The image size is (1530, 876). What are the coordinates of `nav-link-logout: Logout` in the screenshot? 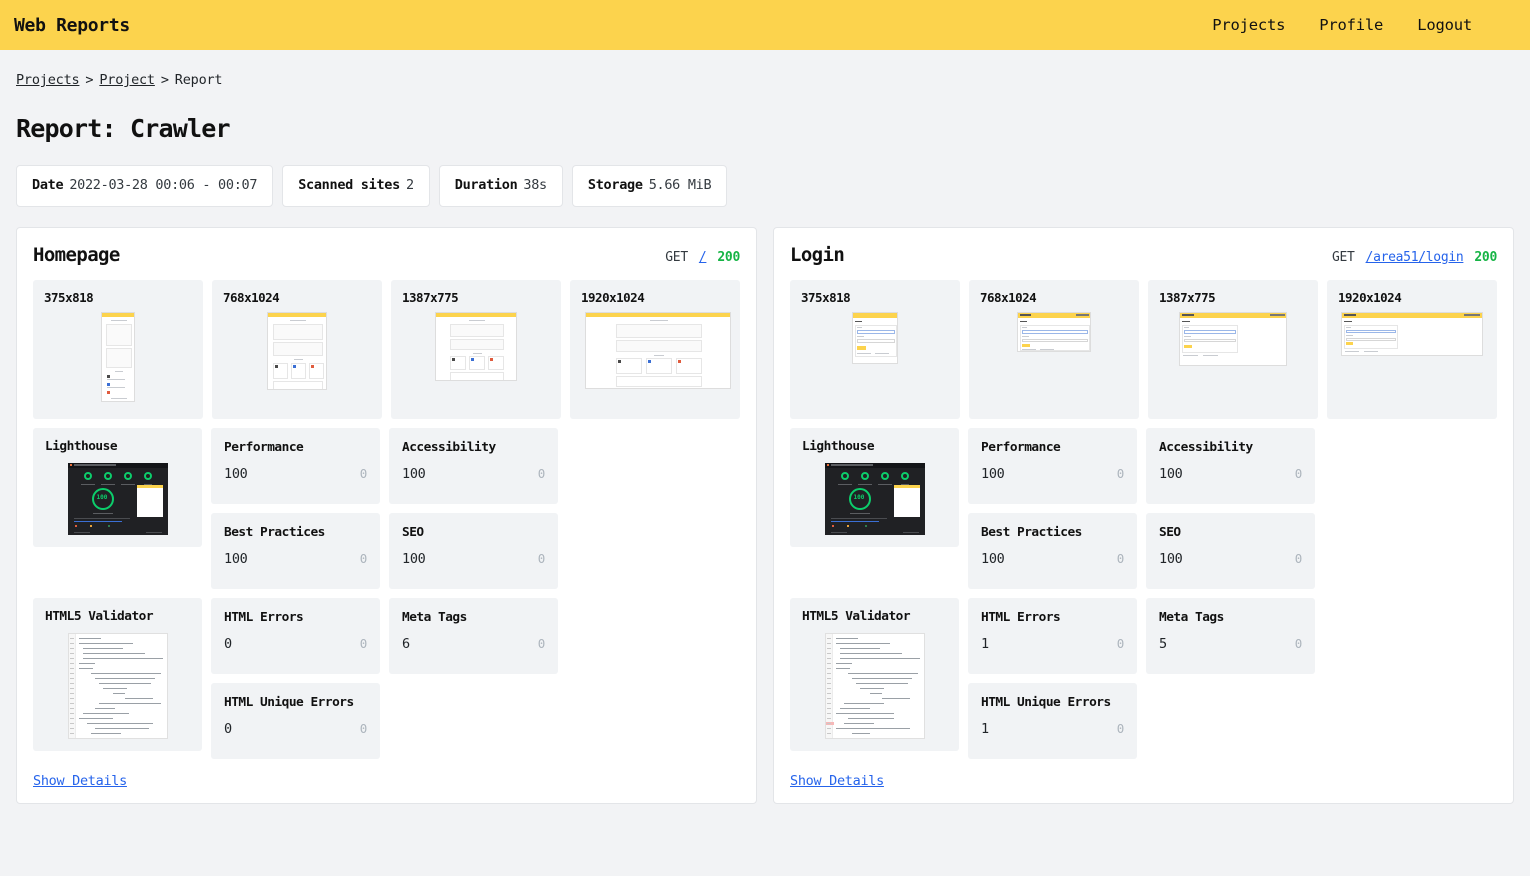 It's located at (1444, 25).